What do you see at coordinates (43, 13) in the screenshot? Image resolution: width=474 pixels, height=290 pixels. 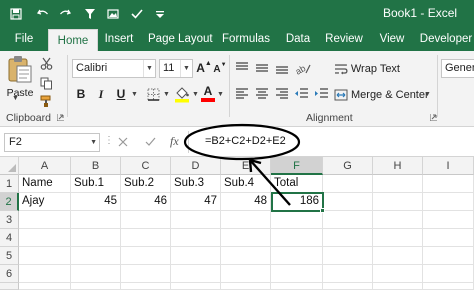 I see `undo-icon` at bounding box center [43, 13].